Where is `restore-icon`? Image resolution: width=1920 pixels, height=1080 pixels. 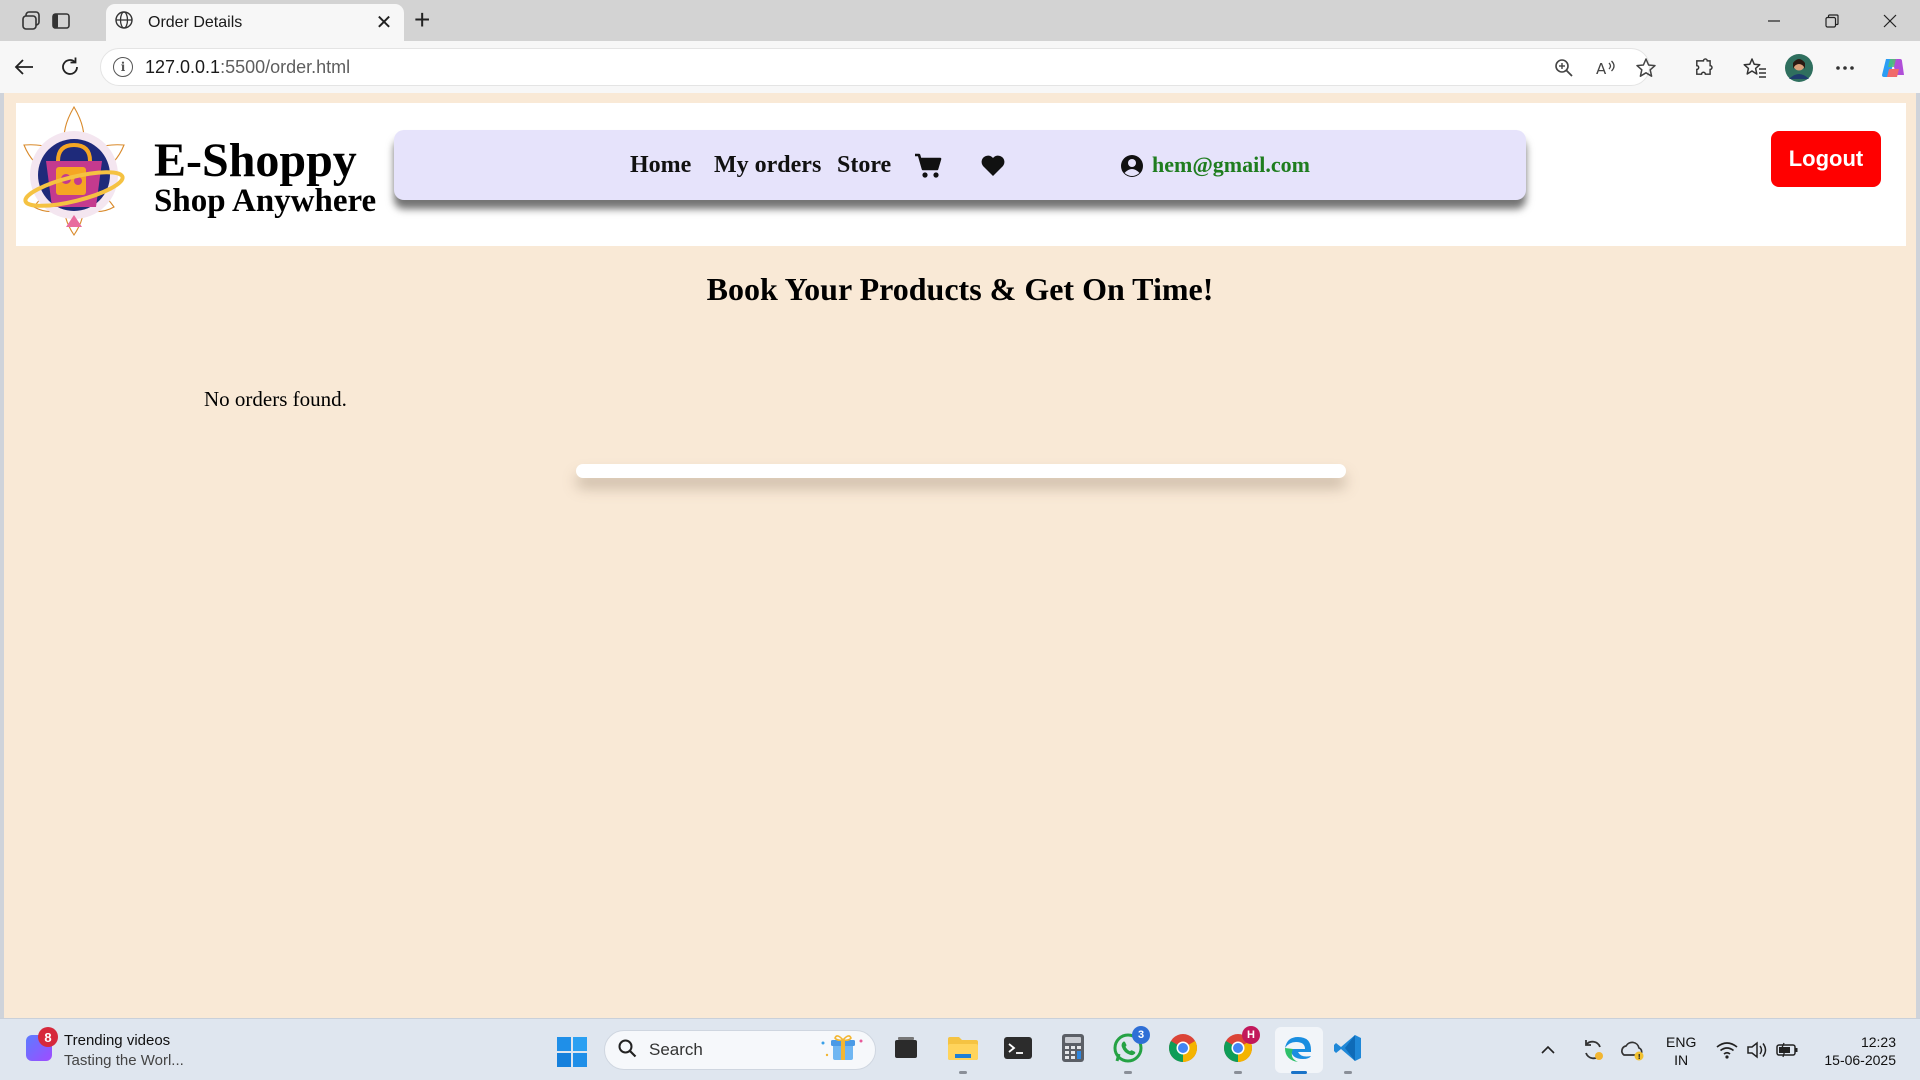
restore-icon is located at coordinates (1832, 21).